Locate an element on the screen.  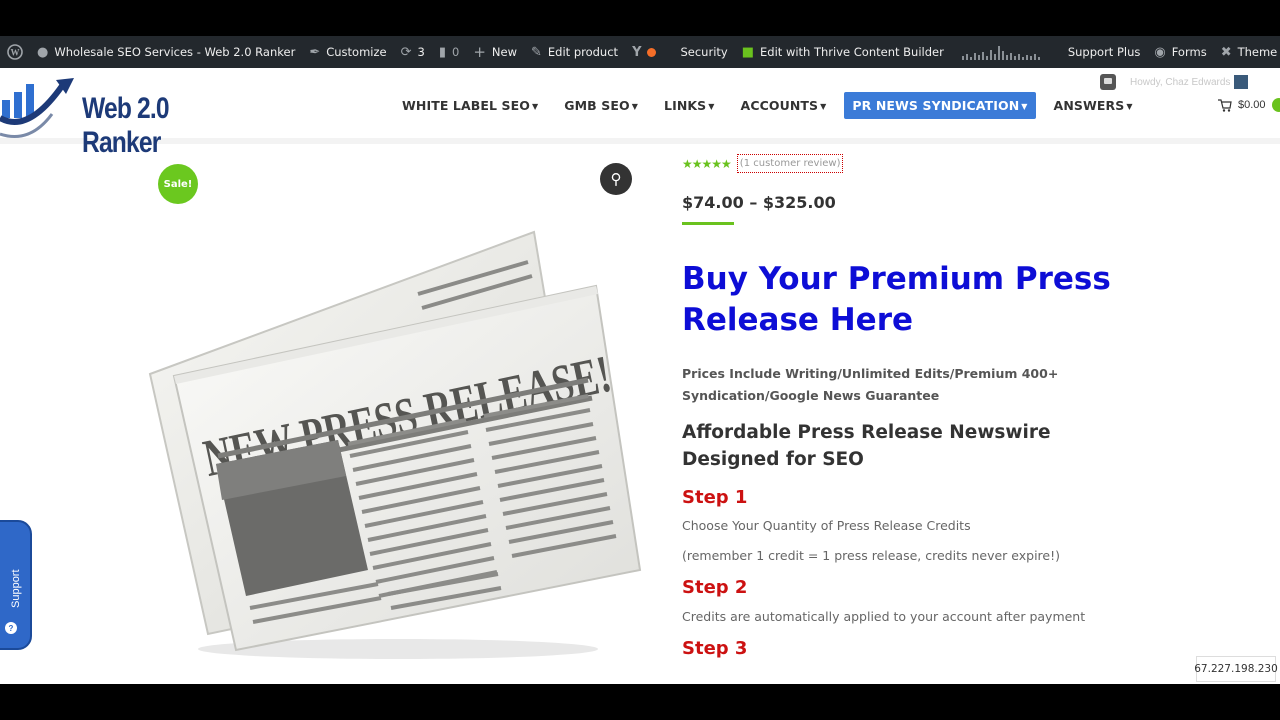
magnifier-icon: ⚲ is located at coordinates (616, 179).